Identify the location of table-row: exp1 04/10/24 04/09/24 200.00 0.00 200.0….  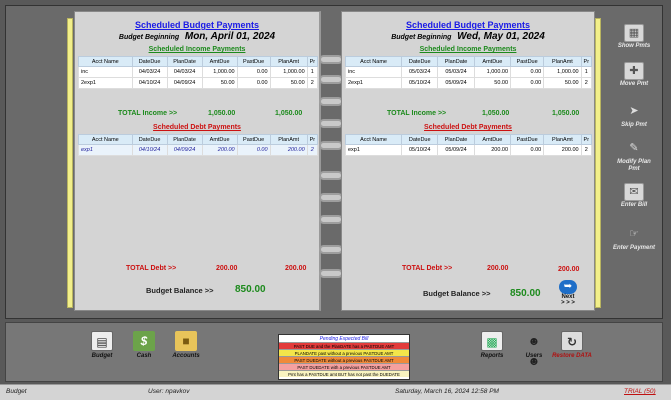
(198, 150).